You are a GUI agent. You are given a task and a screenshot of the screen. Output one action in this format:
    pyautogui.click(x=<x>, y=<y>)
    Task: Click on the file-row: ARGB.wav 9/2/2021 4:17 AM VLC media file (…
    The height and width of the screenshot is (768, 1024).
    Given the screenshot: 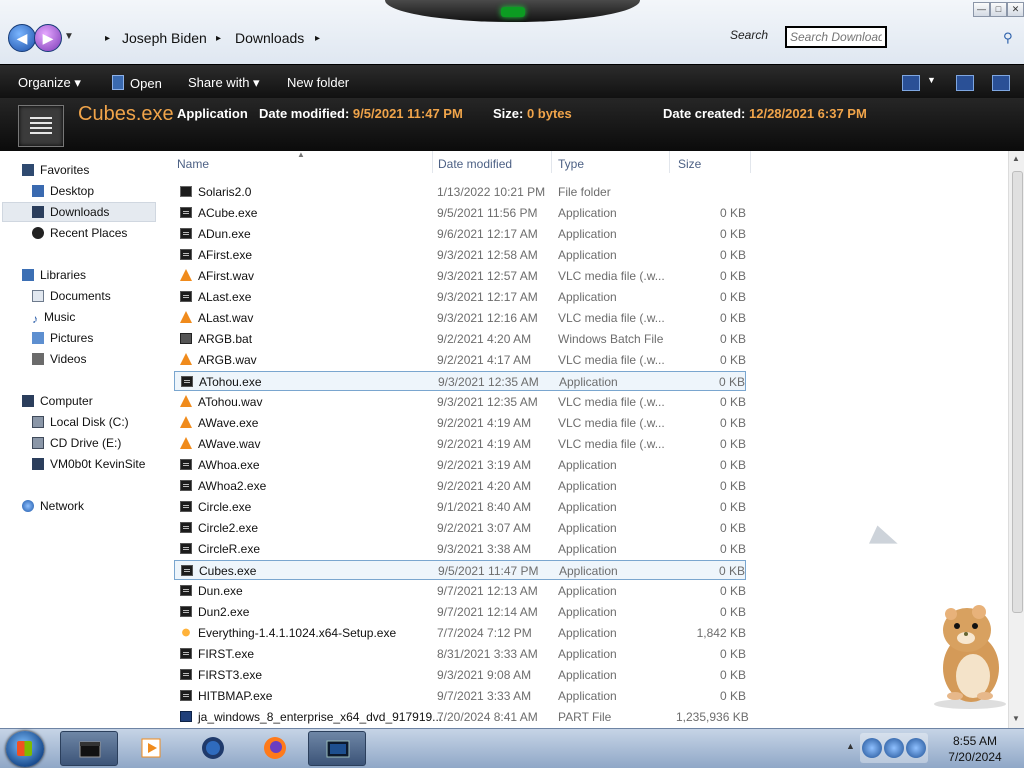 What is the action you would take?
    pyautogui.click(x=460, y=360)
    